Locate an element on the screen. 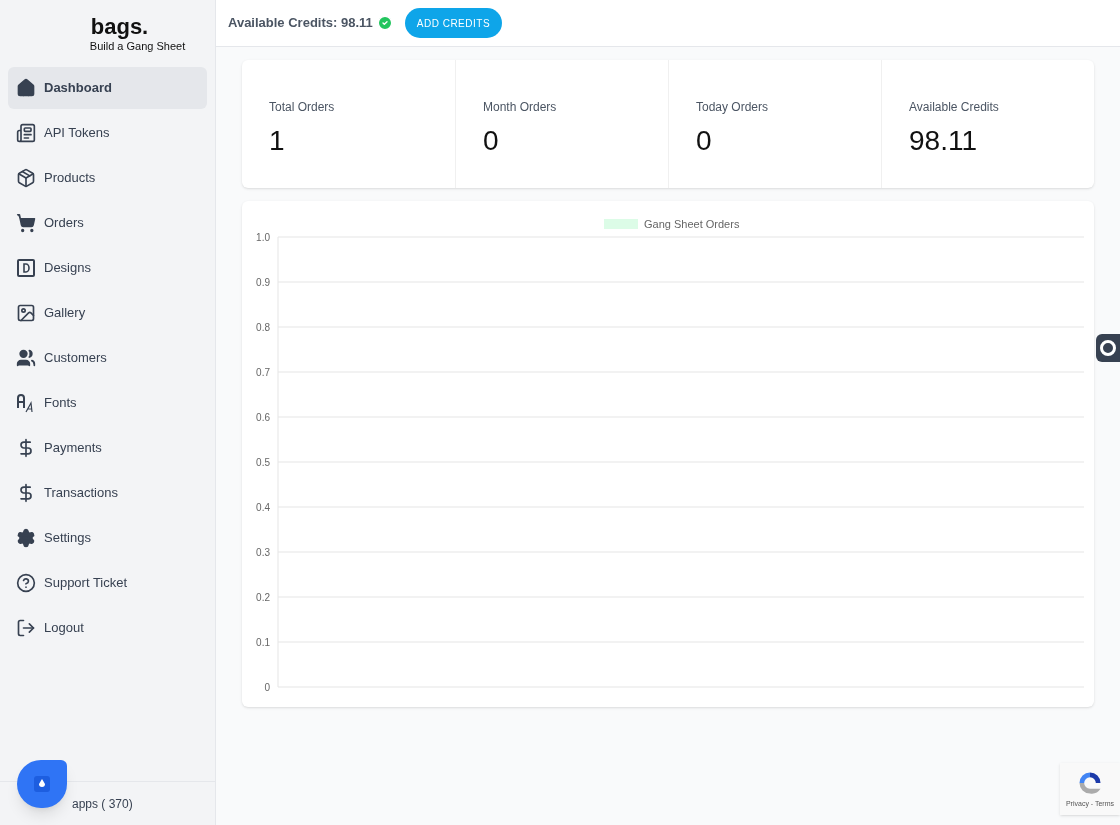 This screenshot has height=825, width=1120. users-icon is located at coordinates (26, 357).